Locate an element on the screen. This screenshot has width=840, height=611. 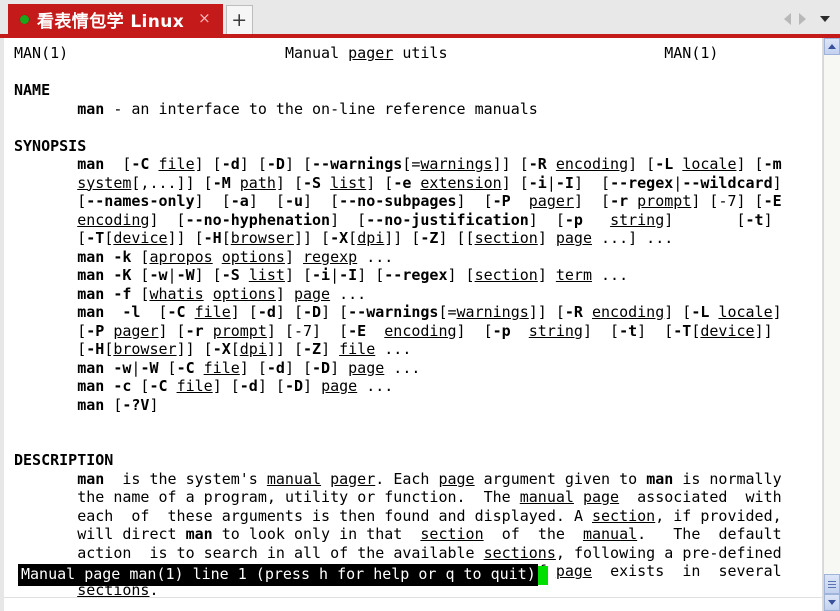
scrollbar-track is located at coordinates (832, 314).